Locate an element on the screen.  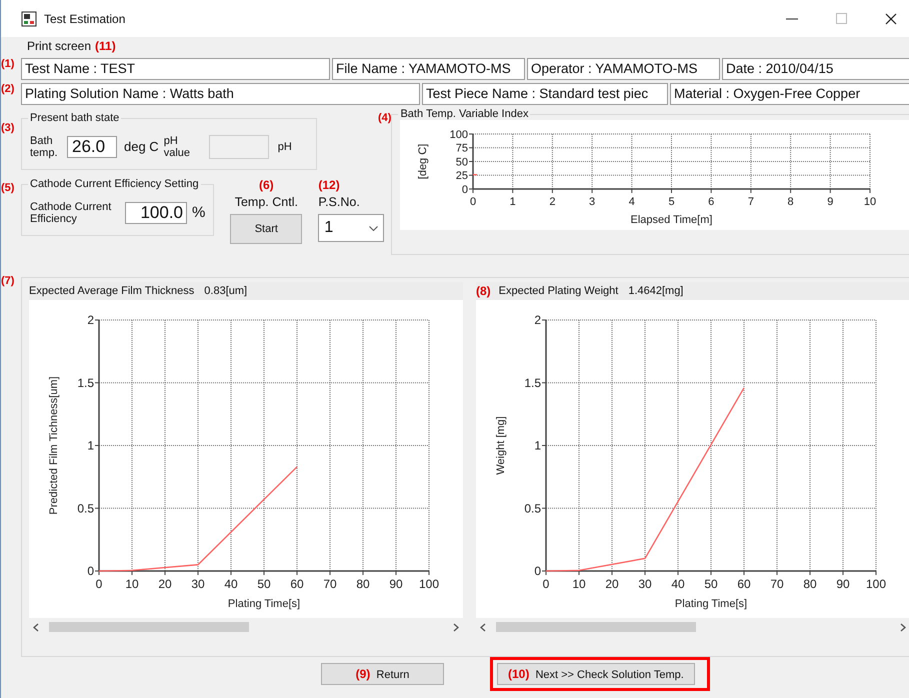
group-title: Bath Temp. Variable Index is located at coordinates (464, 114).